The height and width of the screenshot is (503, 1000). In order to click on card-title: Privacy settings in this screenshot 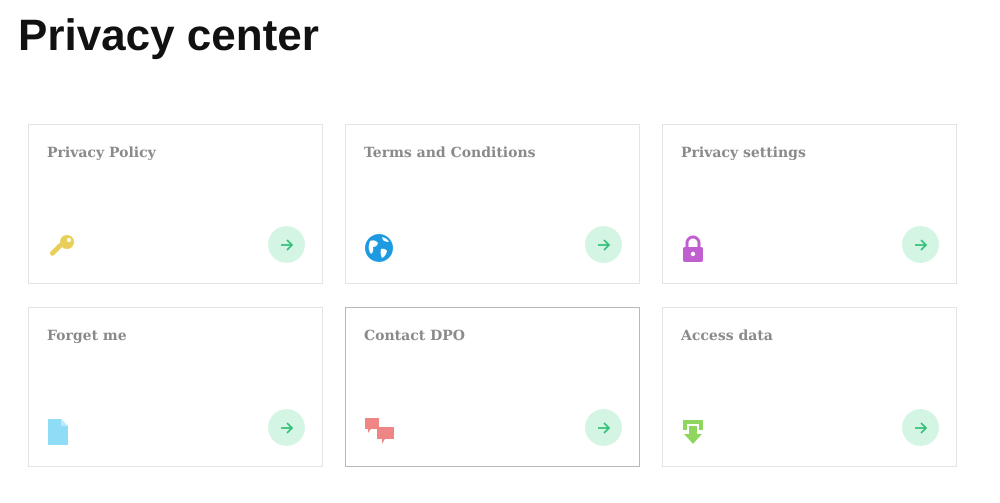, I will do `click(744, 153)`.